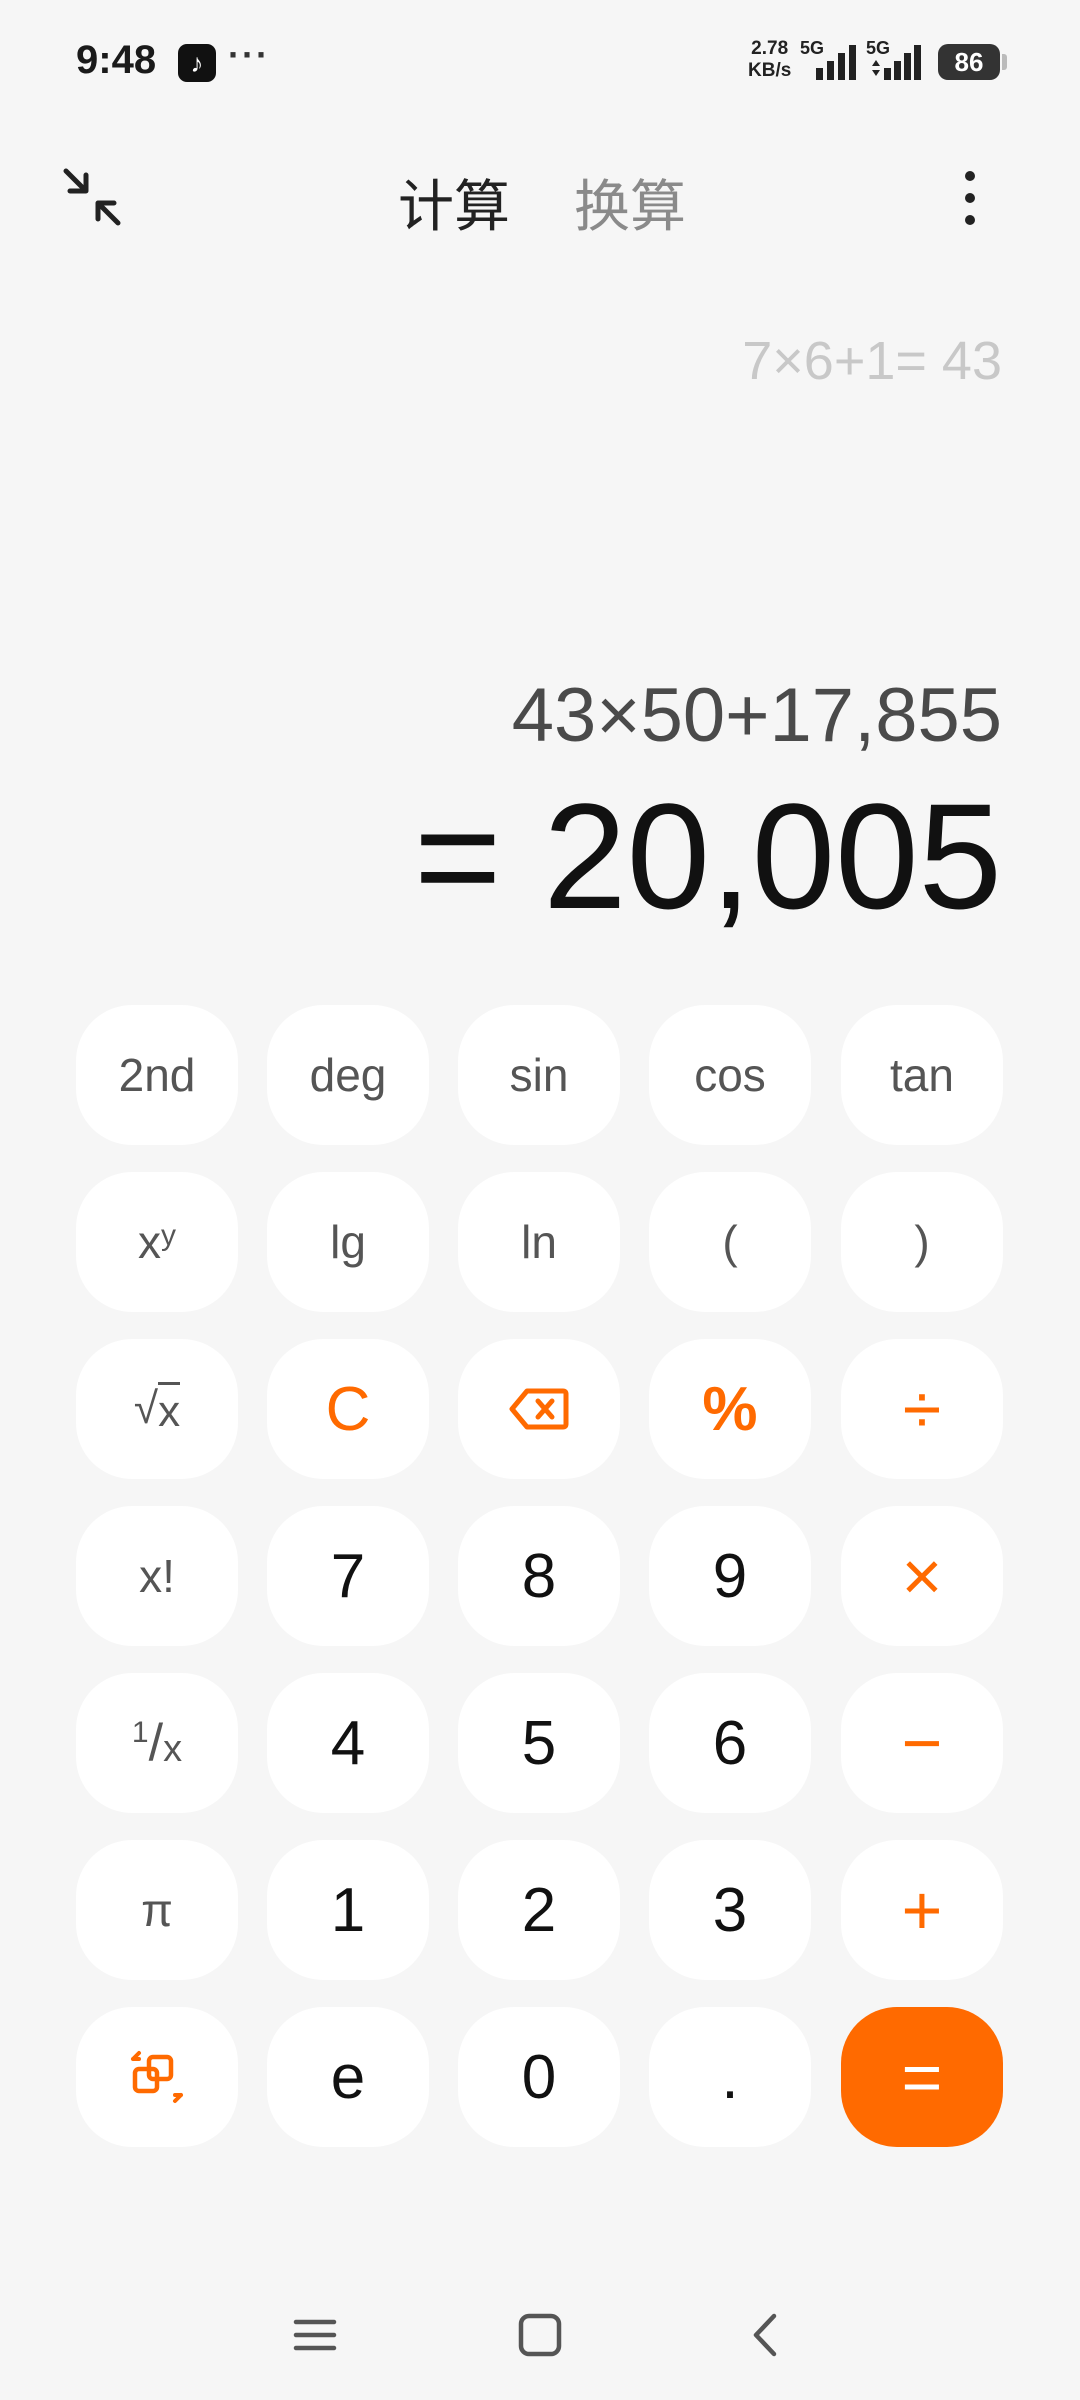 The width and height of the screenshot is (1080, 2400). What do you see at coordinates (348, 1409) in the screenshot?
I see `key-clear: C` at bounding box center [348, 1409].